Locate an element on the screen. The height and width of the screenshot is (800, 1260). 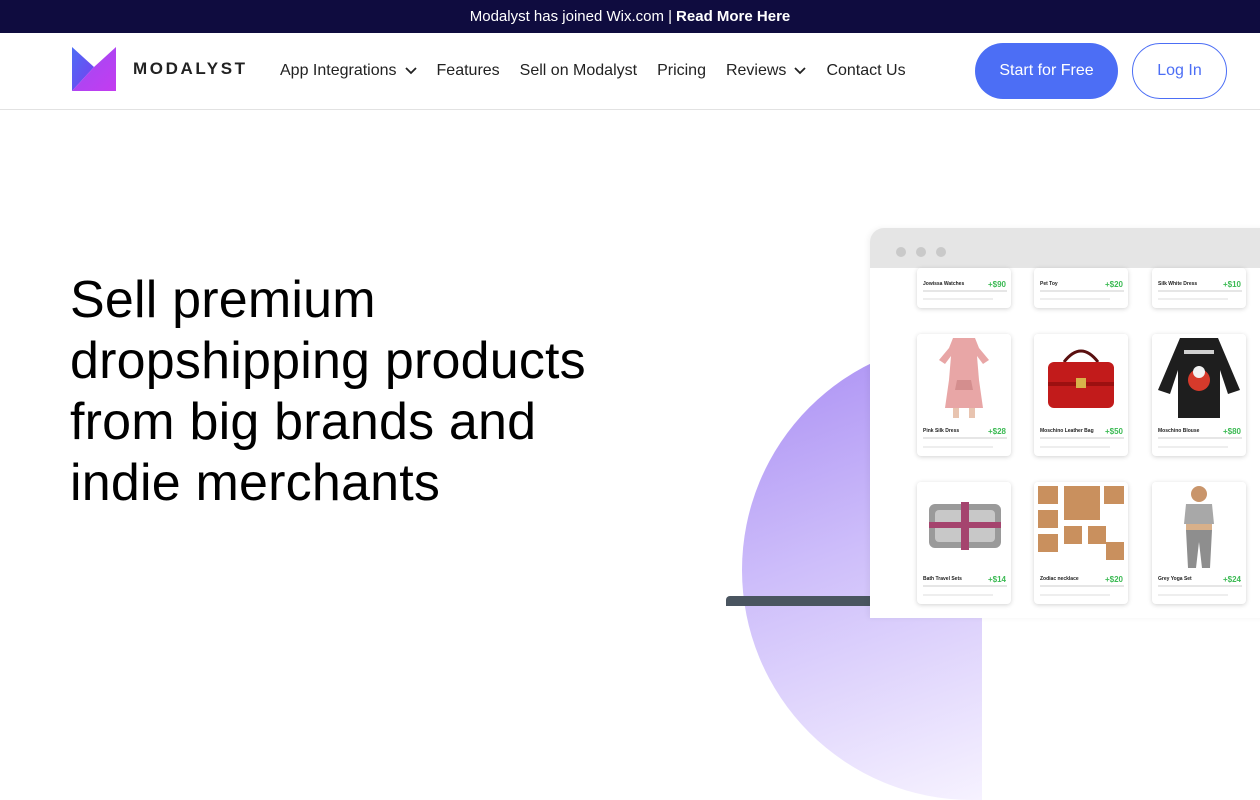
product-name: Bath Travel Sets is located at coordinates (942, 579).